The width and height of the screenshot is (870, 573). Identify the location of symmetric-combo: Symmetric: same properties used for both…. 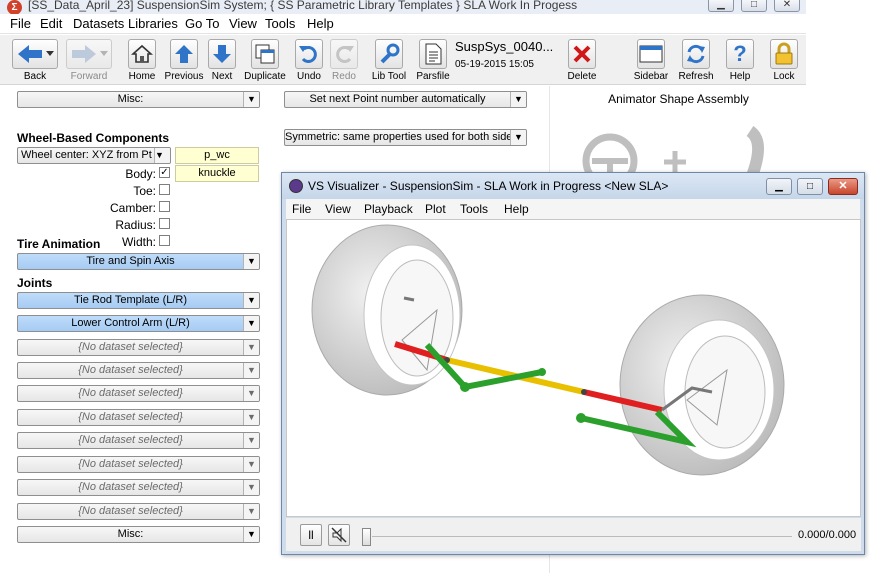
(405, 137).